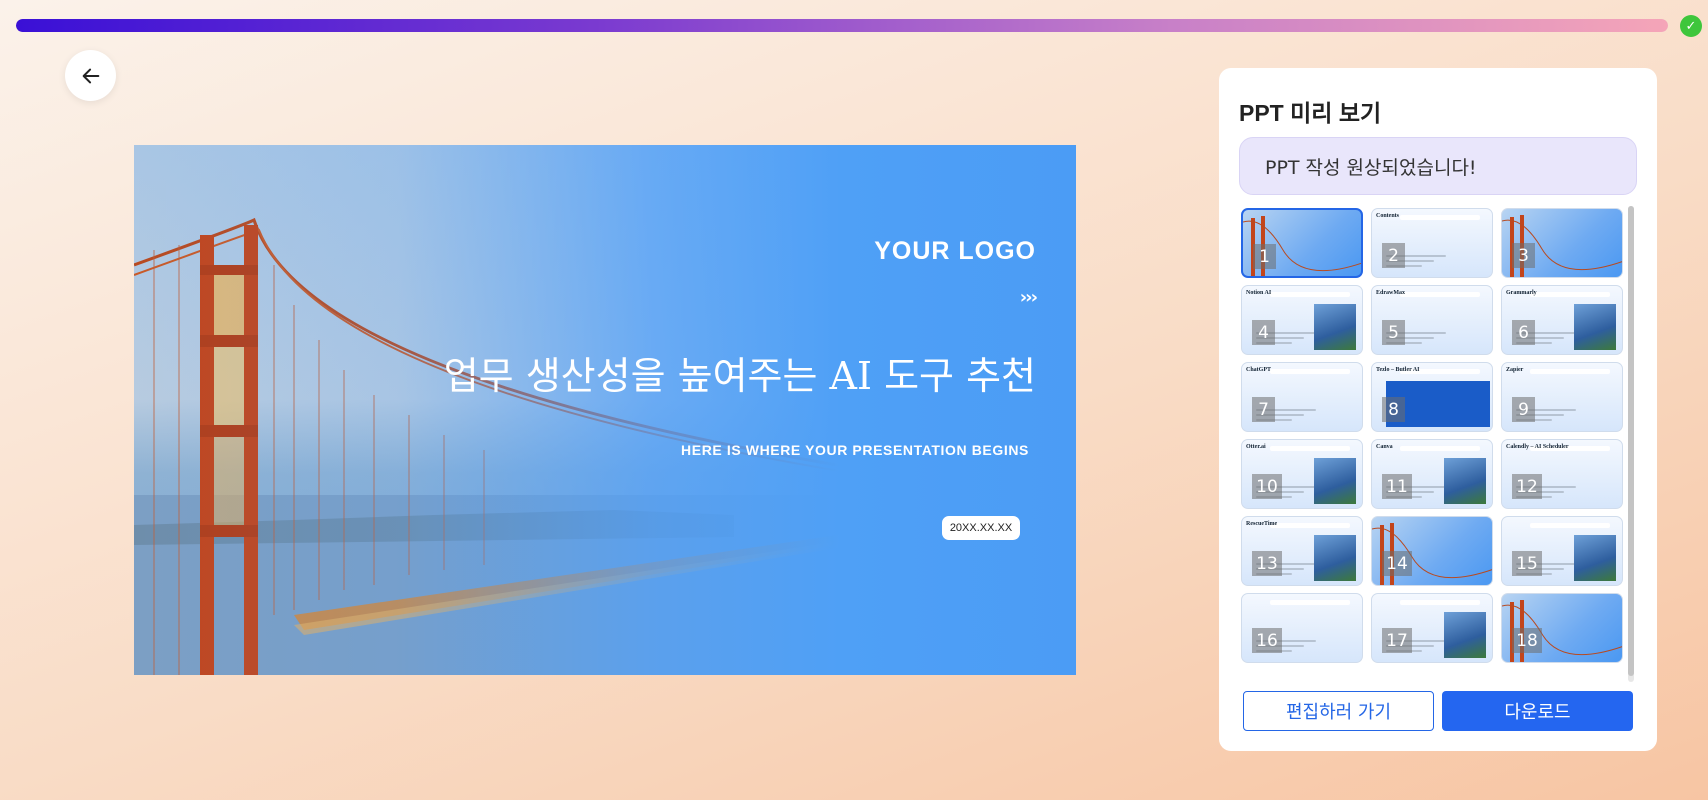 This screenshot has height=800, width=1708. I want to click on check-icon: ✓, so click(1691, 26).